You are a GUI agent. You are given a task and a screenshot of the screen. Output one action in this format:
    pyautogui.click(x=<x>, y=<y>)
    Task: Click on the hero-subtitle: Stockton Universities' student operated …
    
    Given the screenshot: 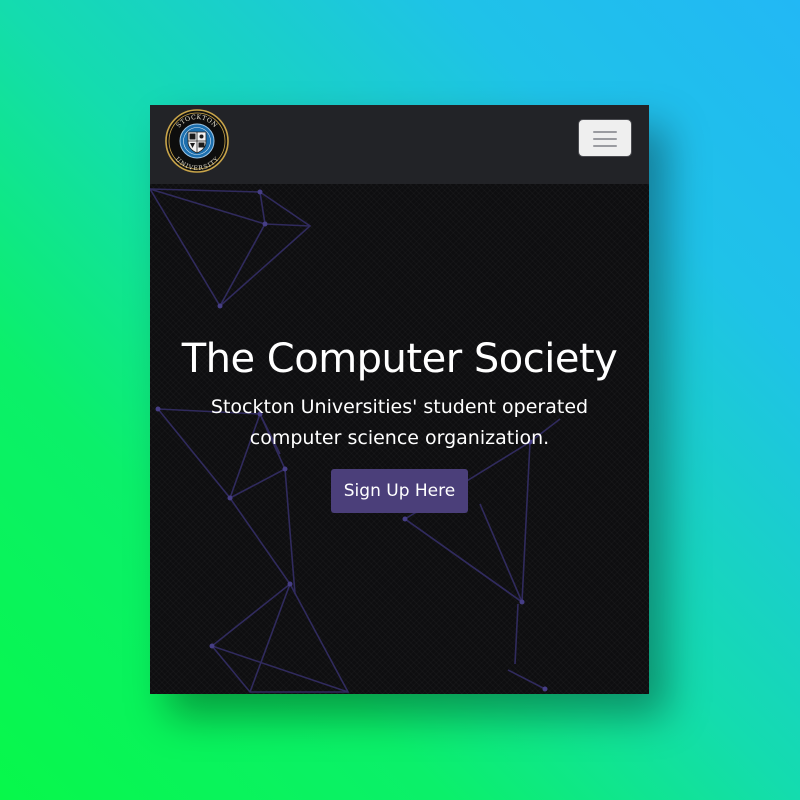 What is the action you would take?
    pyautogui.click(x=399, y=422)
    